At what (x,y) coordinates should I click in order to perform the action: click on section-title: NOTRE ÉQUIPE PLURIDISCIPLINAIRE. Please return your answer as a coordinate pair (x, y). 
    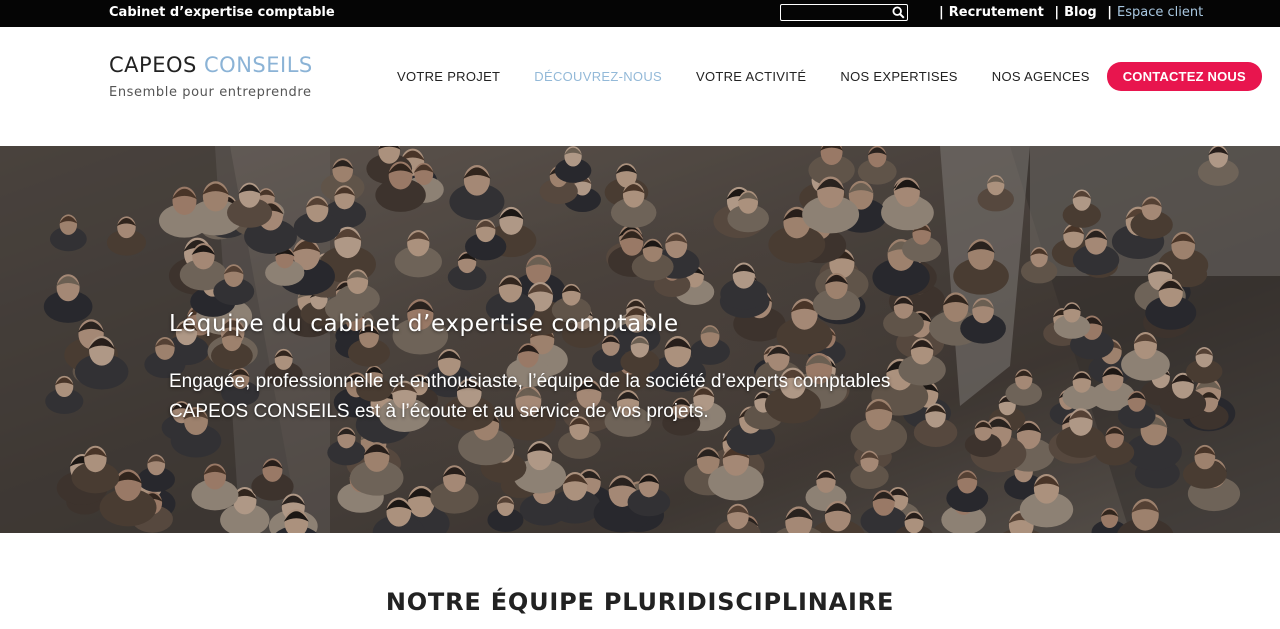
    Looking at the image, I should click on (640, 602).